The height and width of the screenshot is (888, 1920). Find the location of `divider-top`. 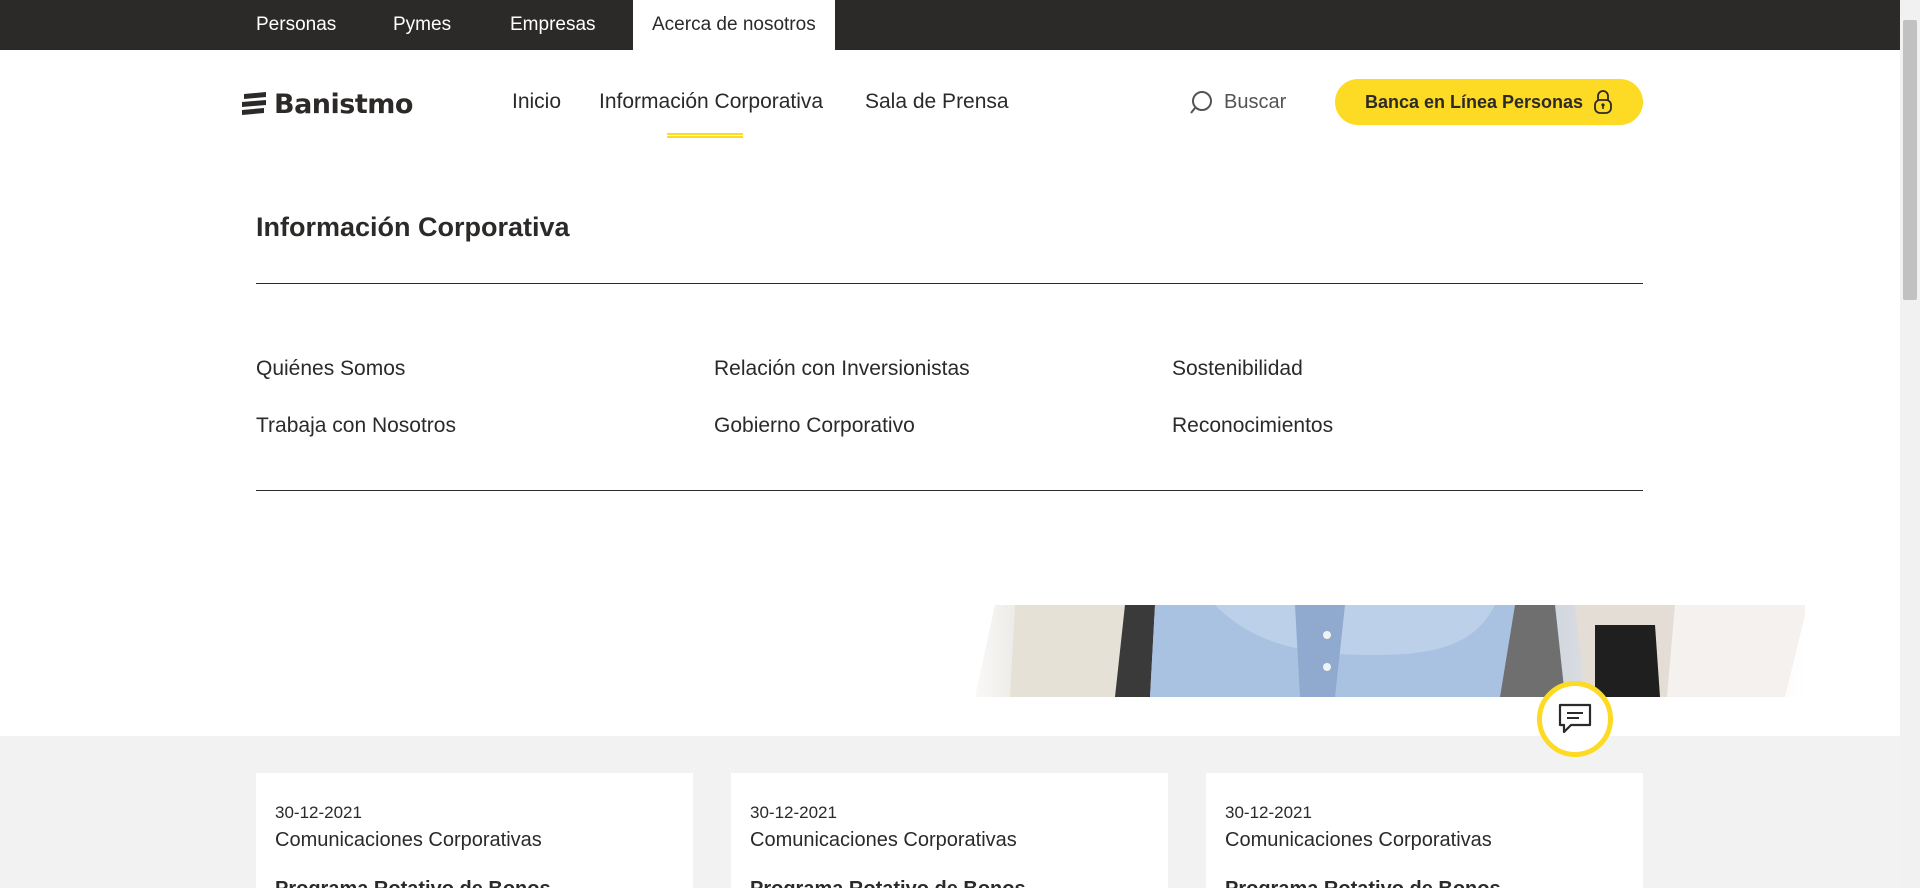

divider-top is located at coordinates (949, 283).